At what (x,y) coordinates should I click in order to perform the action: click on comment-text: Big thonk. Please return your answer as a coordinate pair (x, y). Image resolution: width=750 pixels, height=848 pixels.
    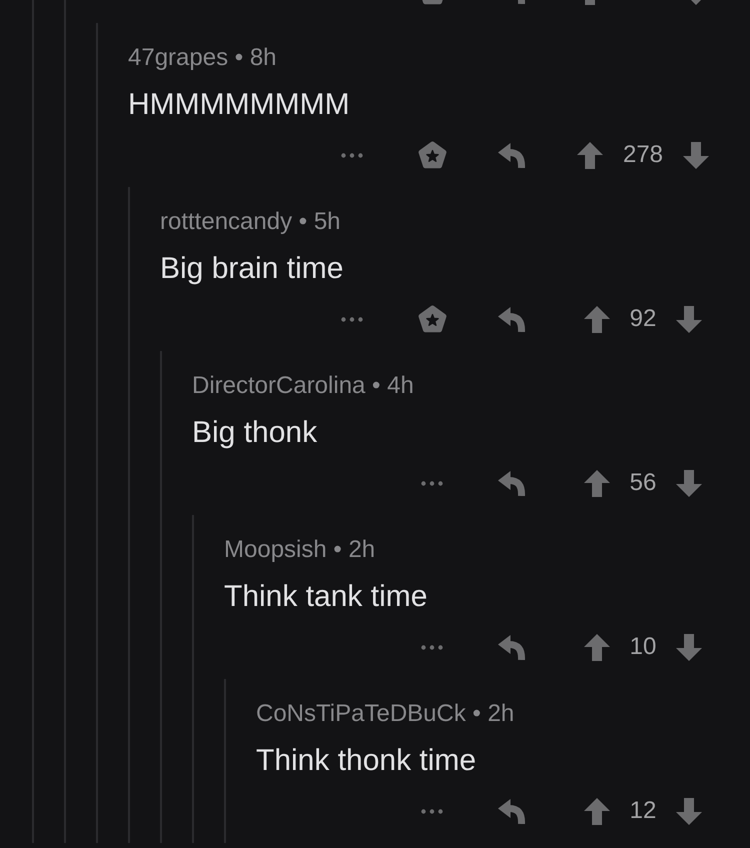
    Looking at the image, I should click on (255, 433).